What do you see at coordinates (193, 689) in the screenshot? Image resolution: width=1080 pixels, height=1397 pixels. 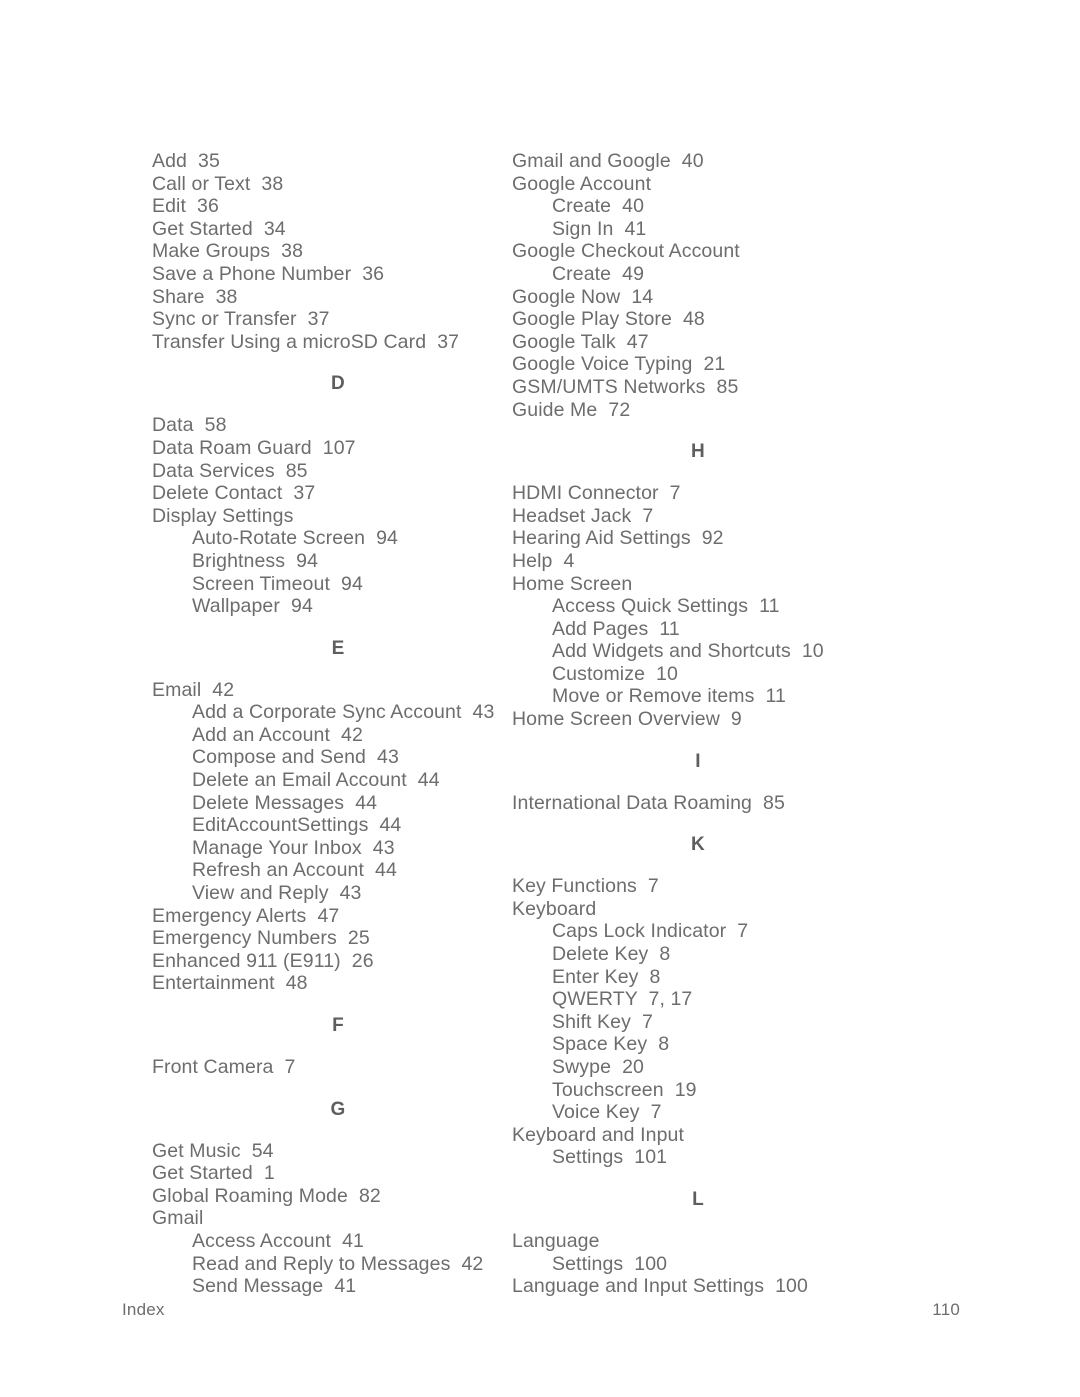 I see `index-entry: Email 42` at bounding box center [193, 689].